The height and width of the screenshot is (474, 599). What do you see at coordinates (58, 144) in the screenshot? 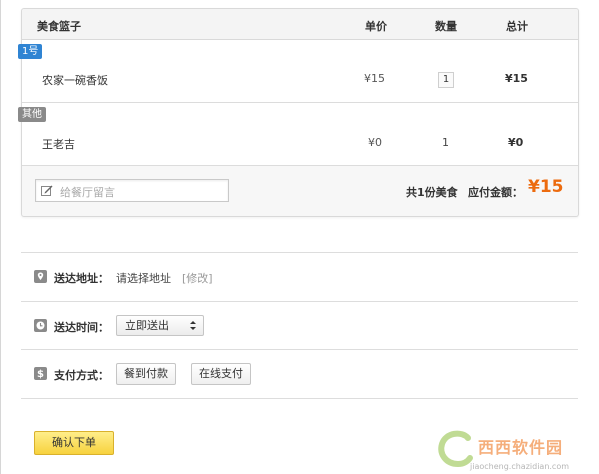
I see `dish-name: 王老吉` at bounding box center [58, 144].